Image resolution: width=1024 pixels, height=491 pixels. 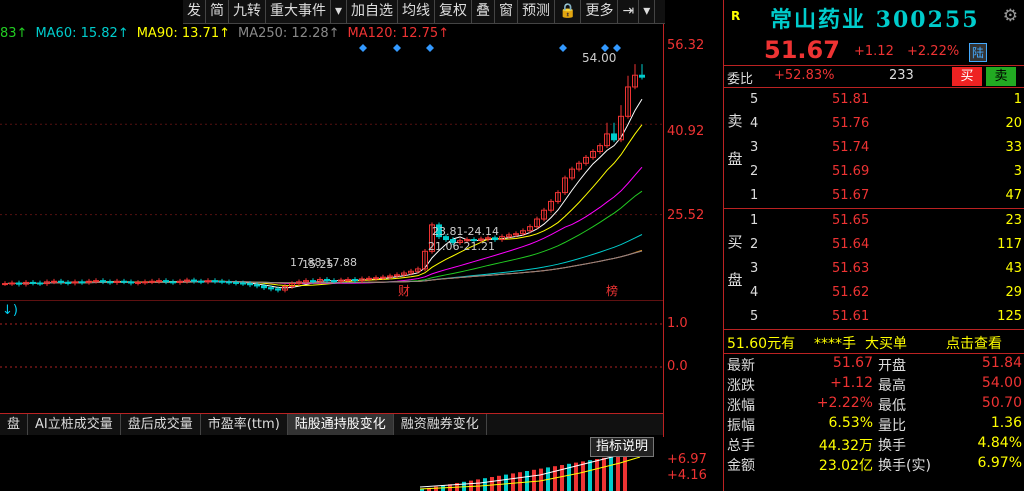 What do you see at coordinates (754, 195) in the screenshot?
I see `asks-lv: 1` at bounding box center [754, 195].